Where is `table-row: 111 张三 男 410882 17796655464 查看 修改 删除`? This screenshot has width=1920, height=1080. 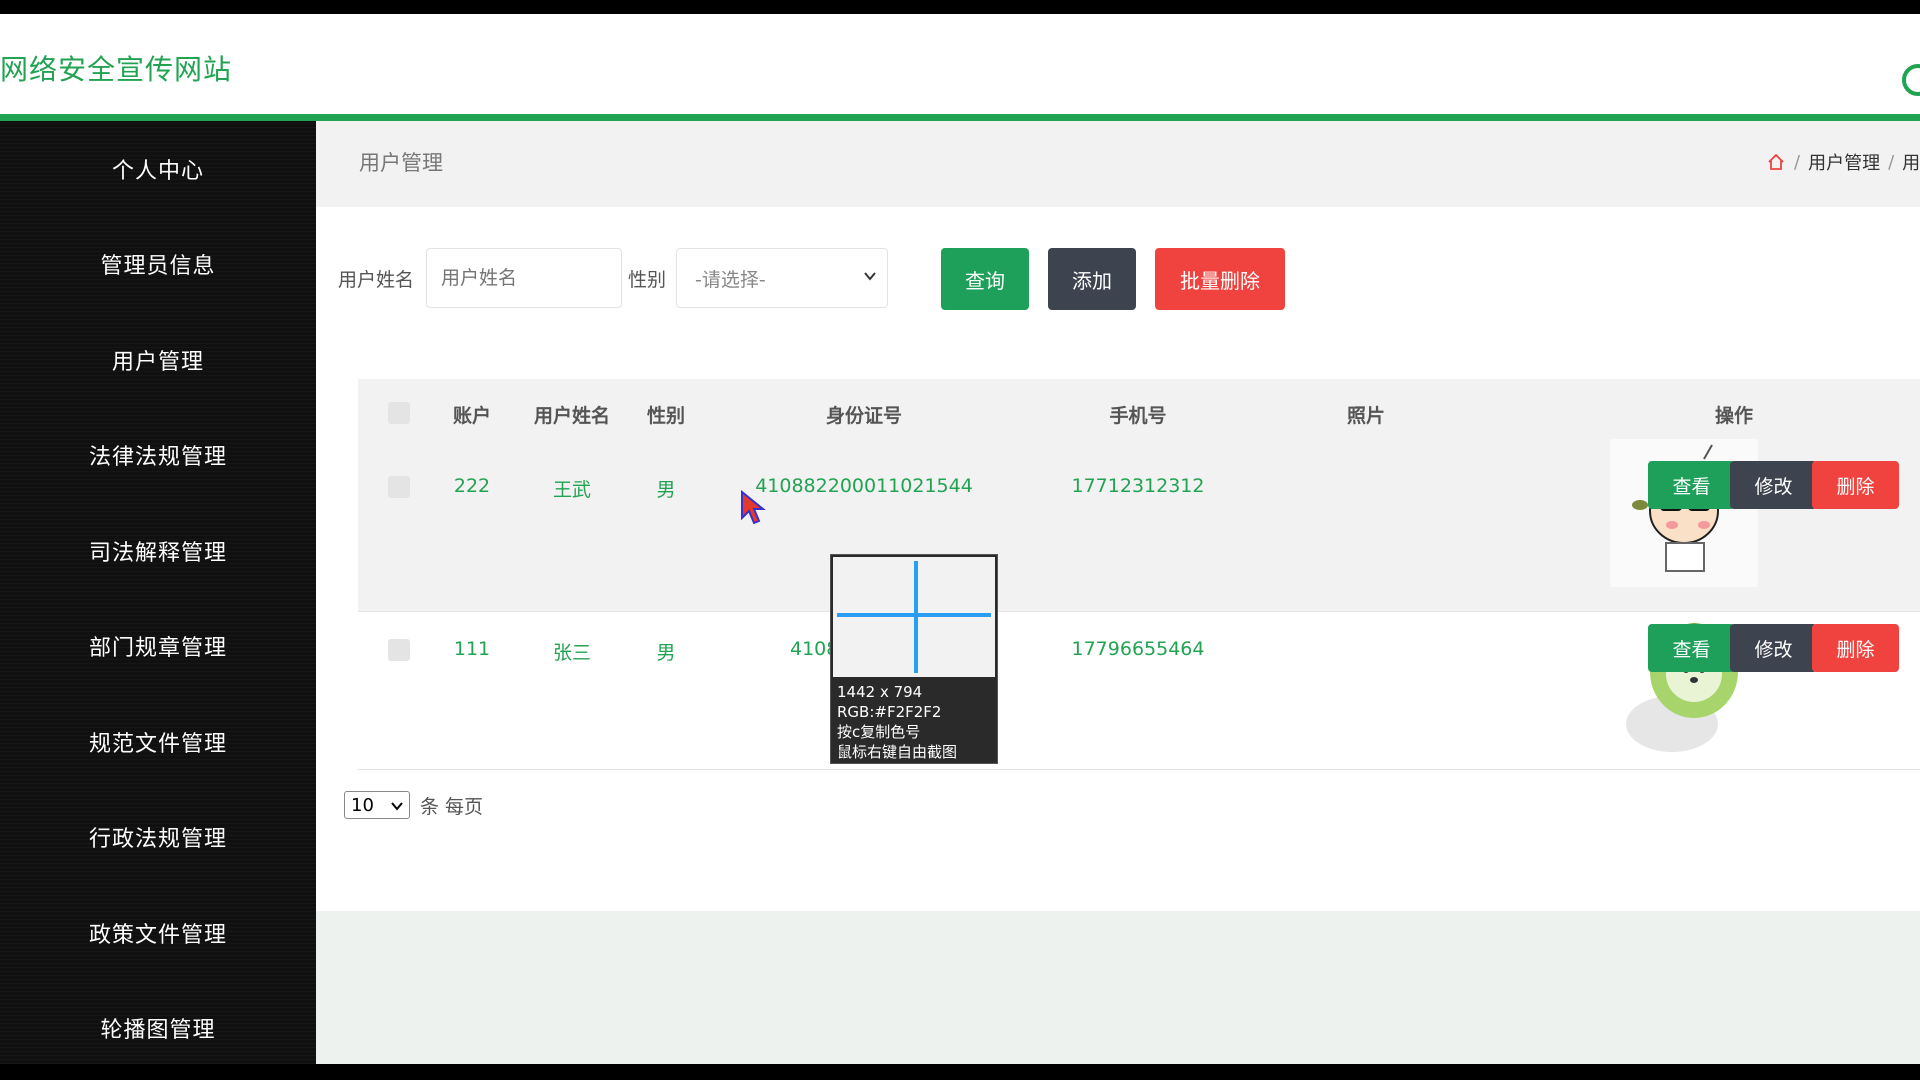
table-row: 111 张三 男 410882 17796655464 查看 修改 删除 is located at coordinates (1139, 691).